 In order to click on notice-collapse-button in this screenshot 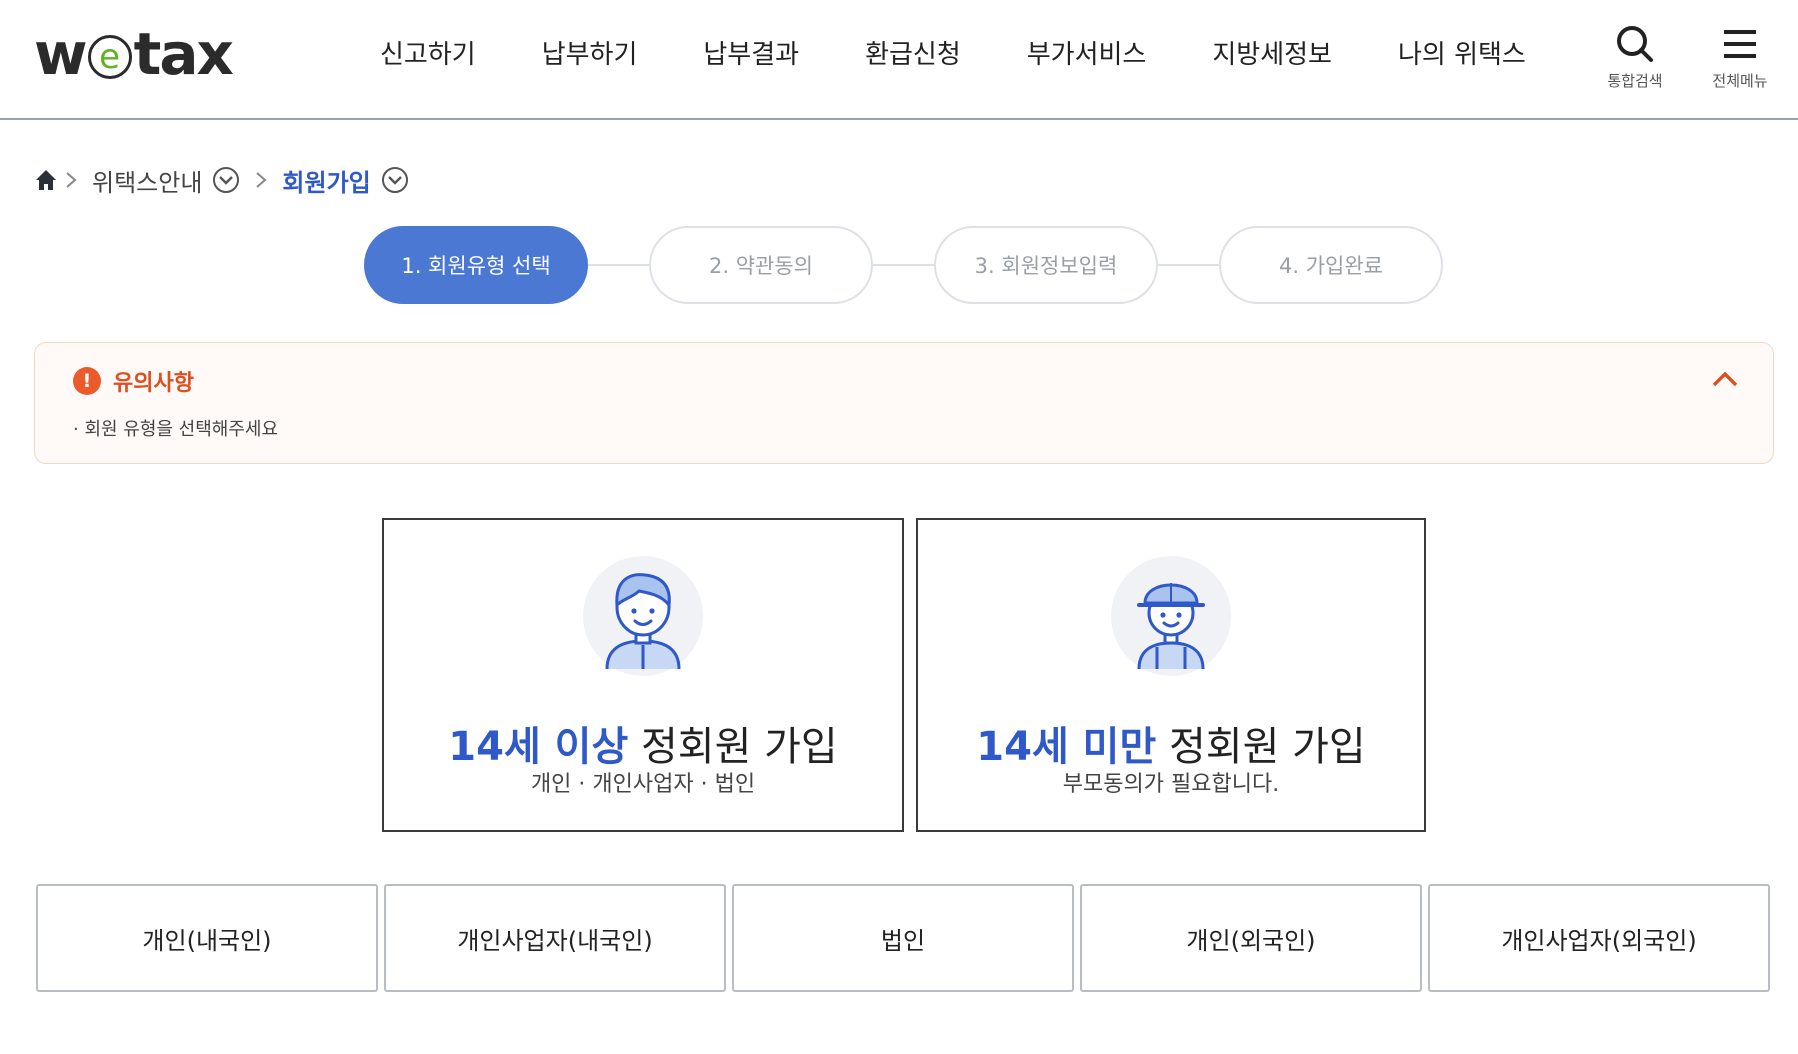, I will do `click(1725, 381)`.